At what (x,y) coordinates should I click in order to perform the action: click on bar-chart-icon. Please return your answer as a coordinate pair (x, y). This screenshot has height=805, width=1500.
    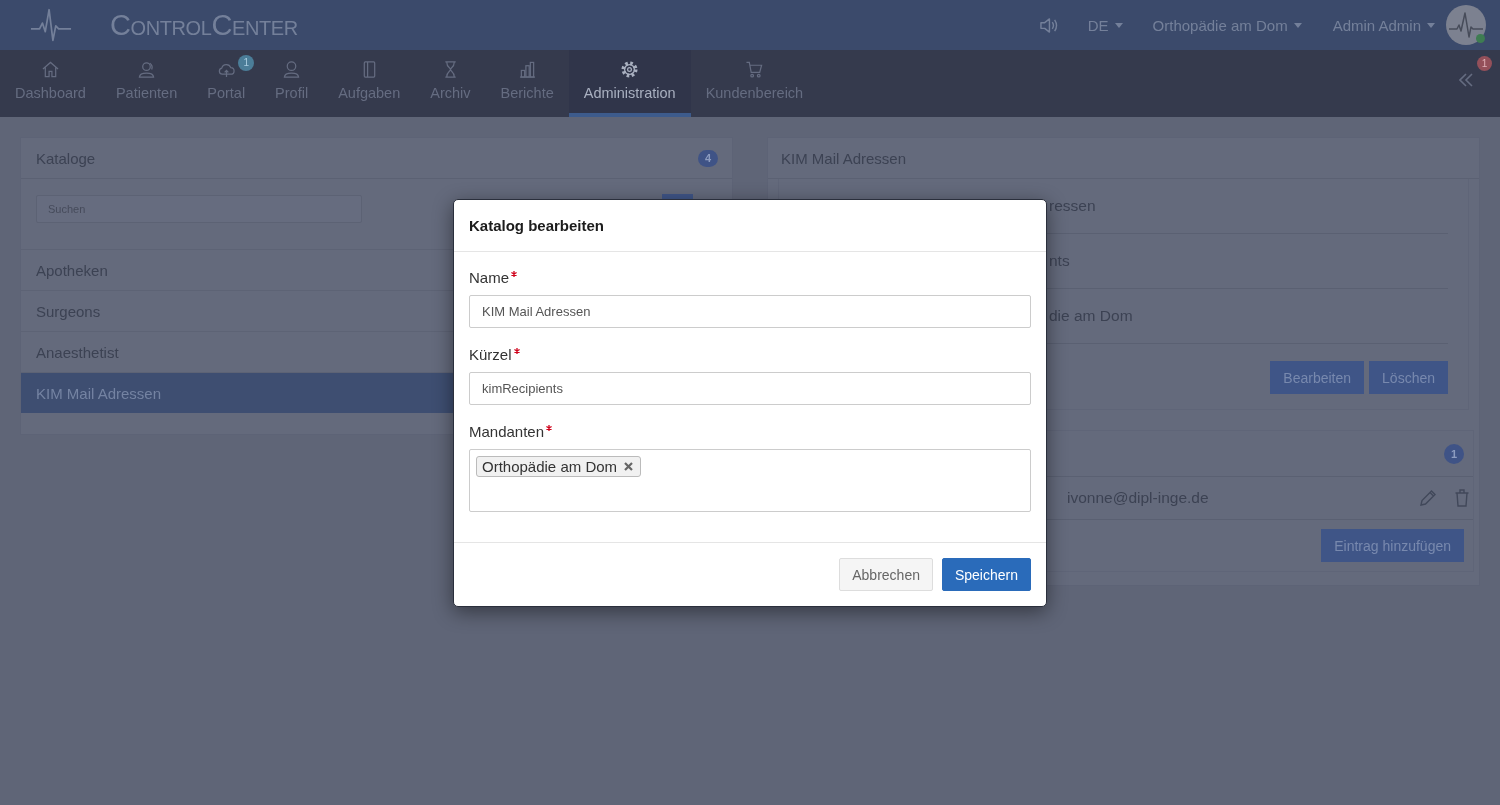
    Looking at the image, I should click on (527, 69).